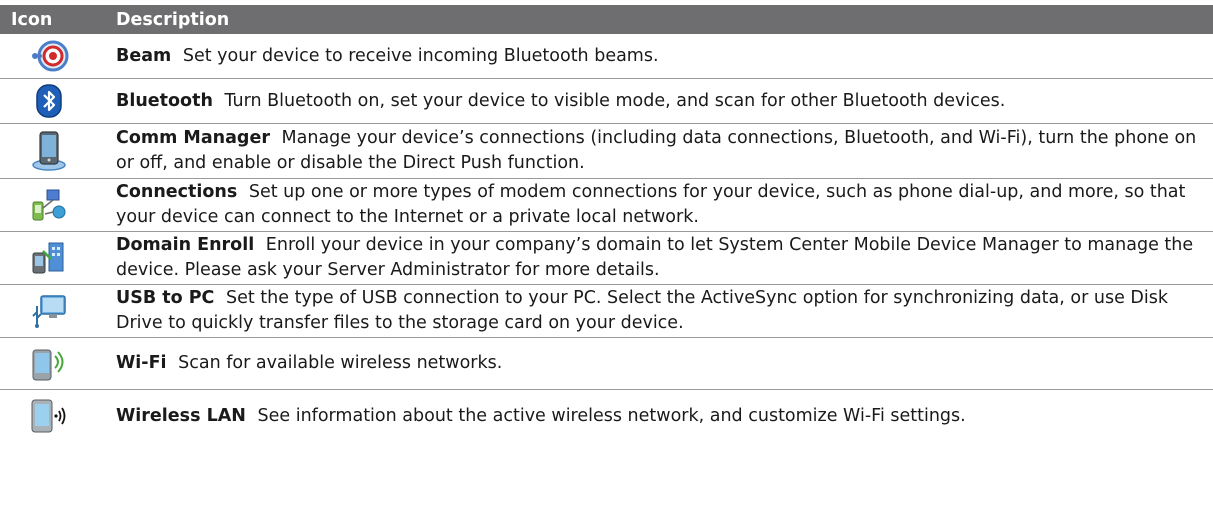  What do you see at coordinates (340, 363) in the screenshot?
I see `row-text: Scan for available wireless networks.` at bounding box center [340, 363].